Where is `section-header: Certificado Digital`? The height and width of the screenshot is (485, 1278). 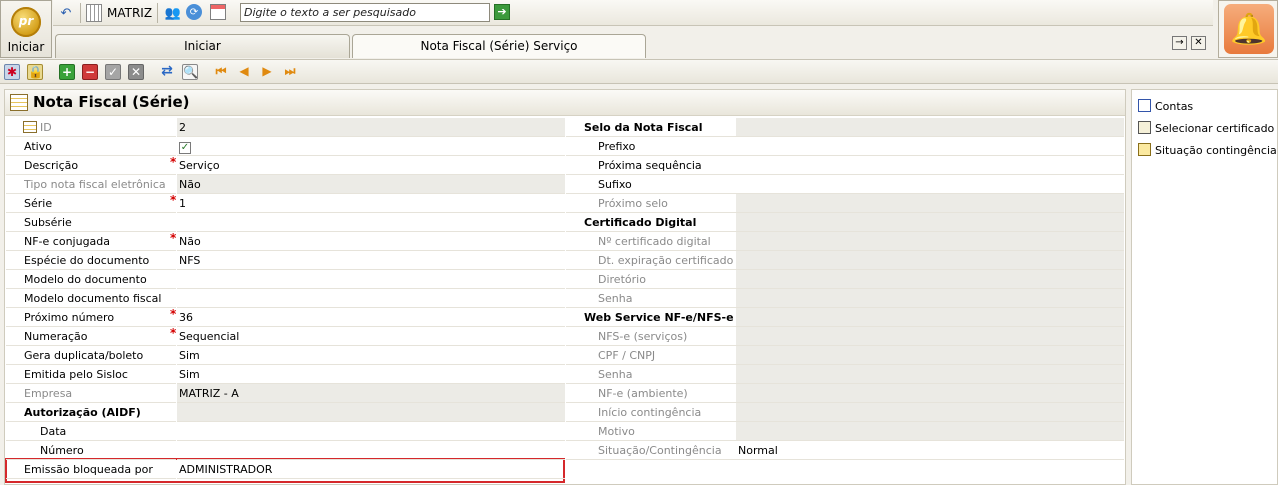
section-header: Certificado Digital is located at coordinates (640, 222).